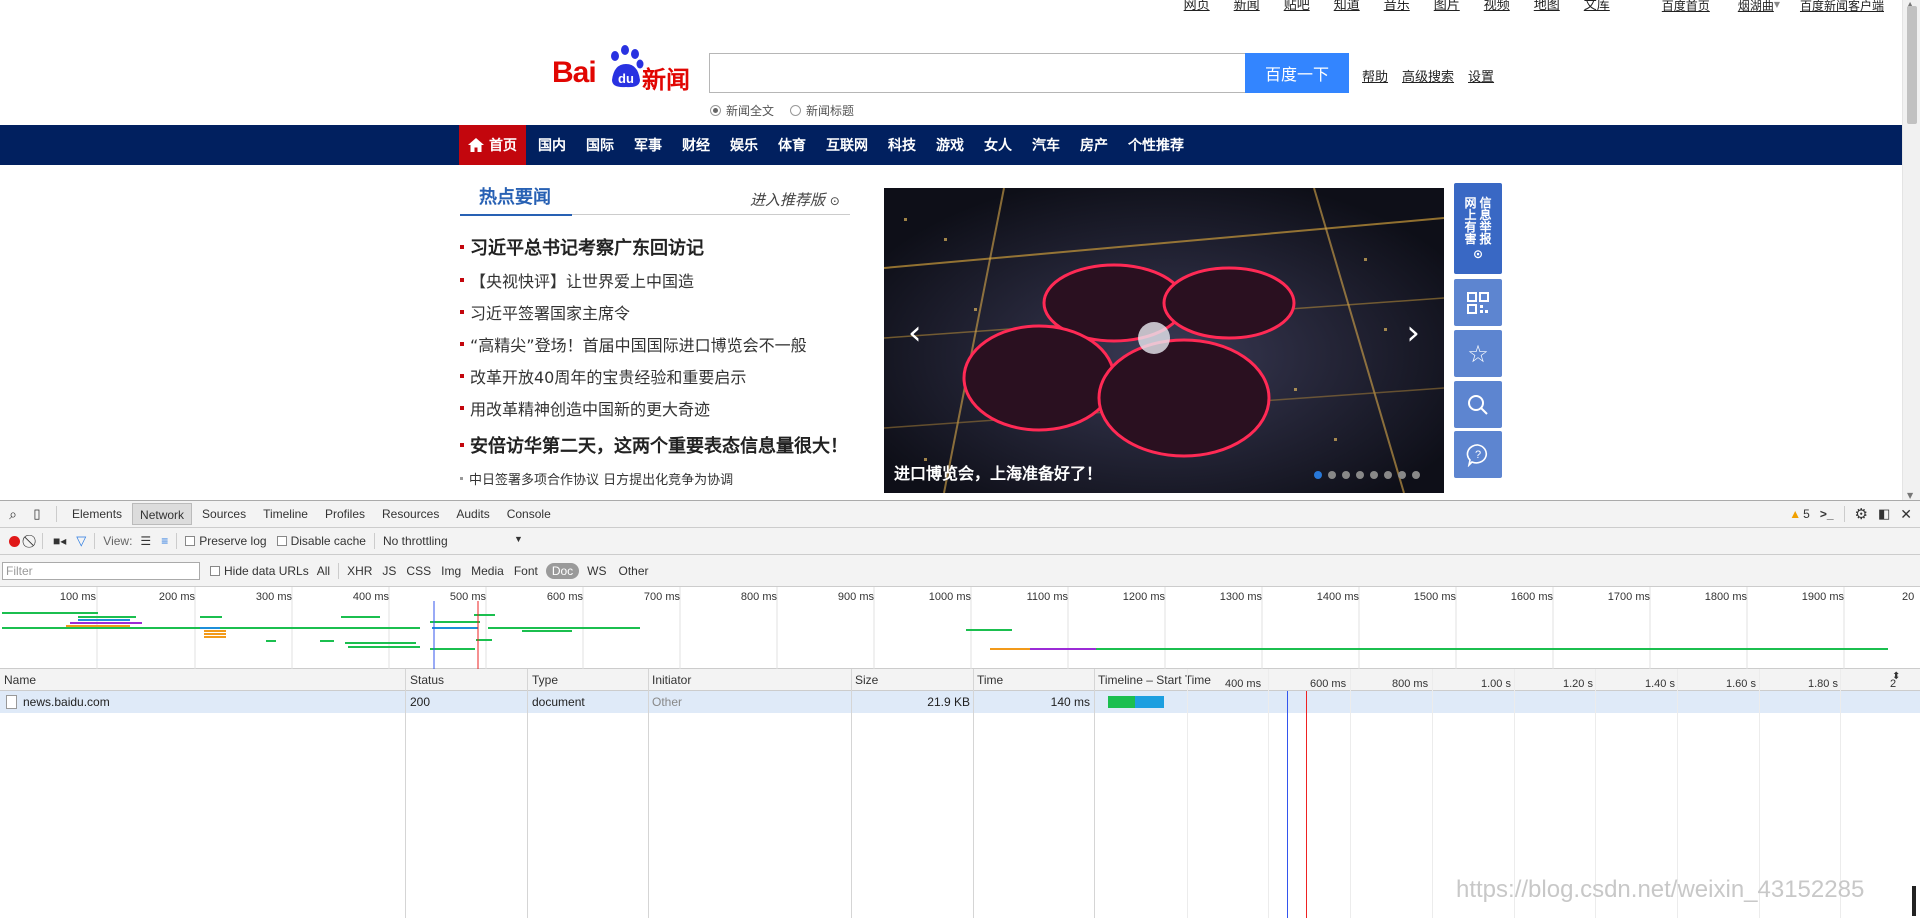 This screenshot has width=1920, height=918. What do you see at coordinates (1861, 514) in the screenshot?
I see `gear-icon: ⚙` at bounding box center [1861, 514].